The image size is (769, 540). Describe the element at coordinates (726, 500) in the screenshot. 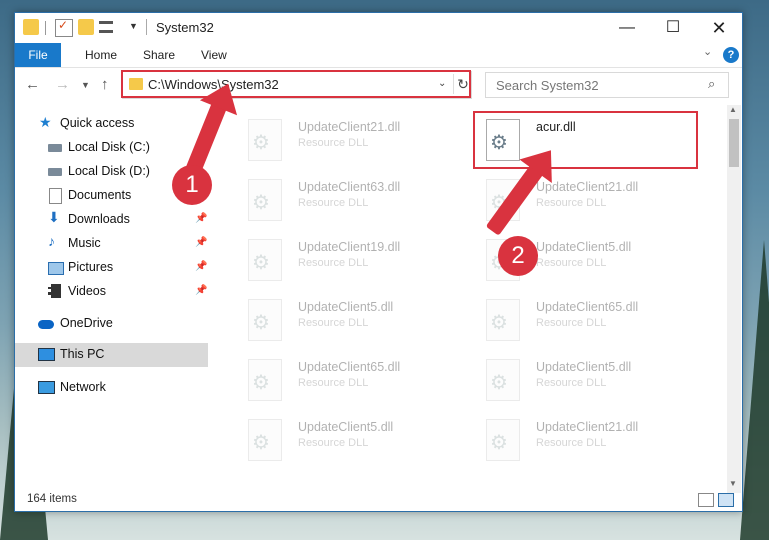

I see `large-icons-view-icon` at that location.